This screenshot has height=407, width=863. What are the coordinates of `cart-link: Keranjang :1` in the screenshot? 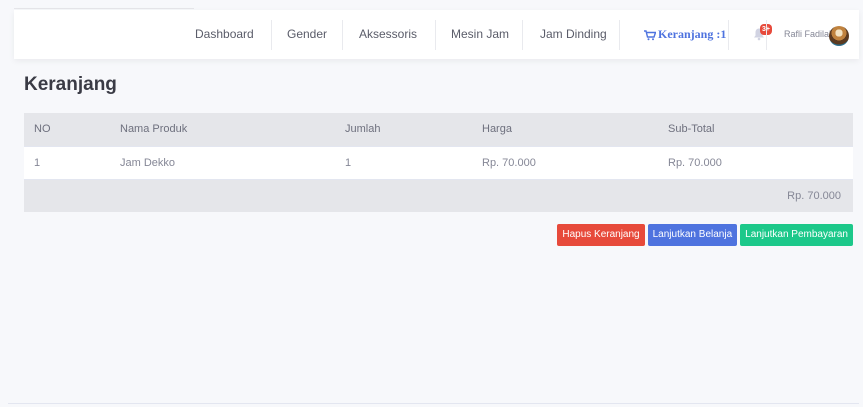 It's located at (685, 34).